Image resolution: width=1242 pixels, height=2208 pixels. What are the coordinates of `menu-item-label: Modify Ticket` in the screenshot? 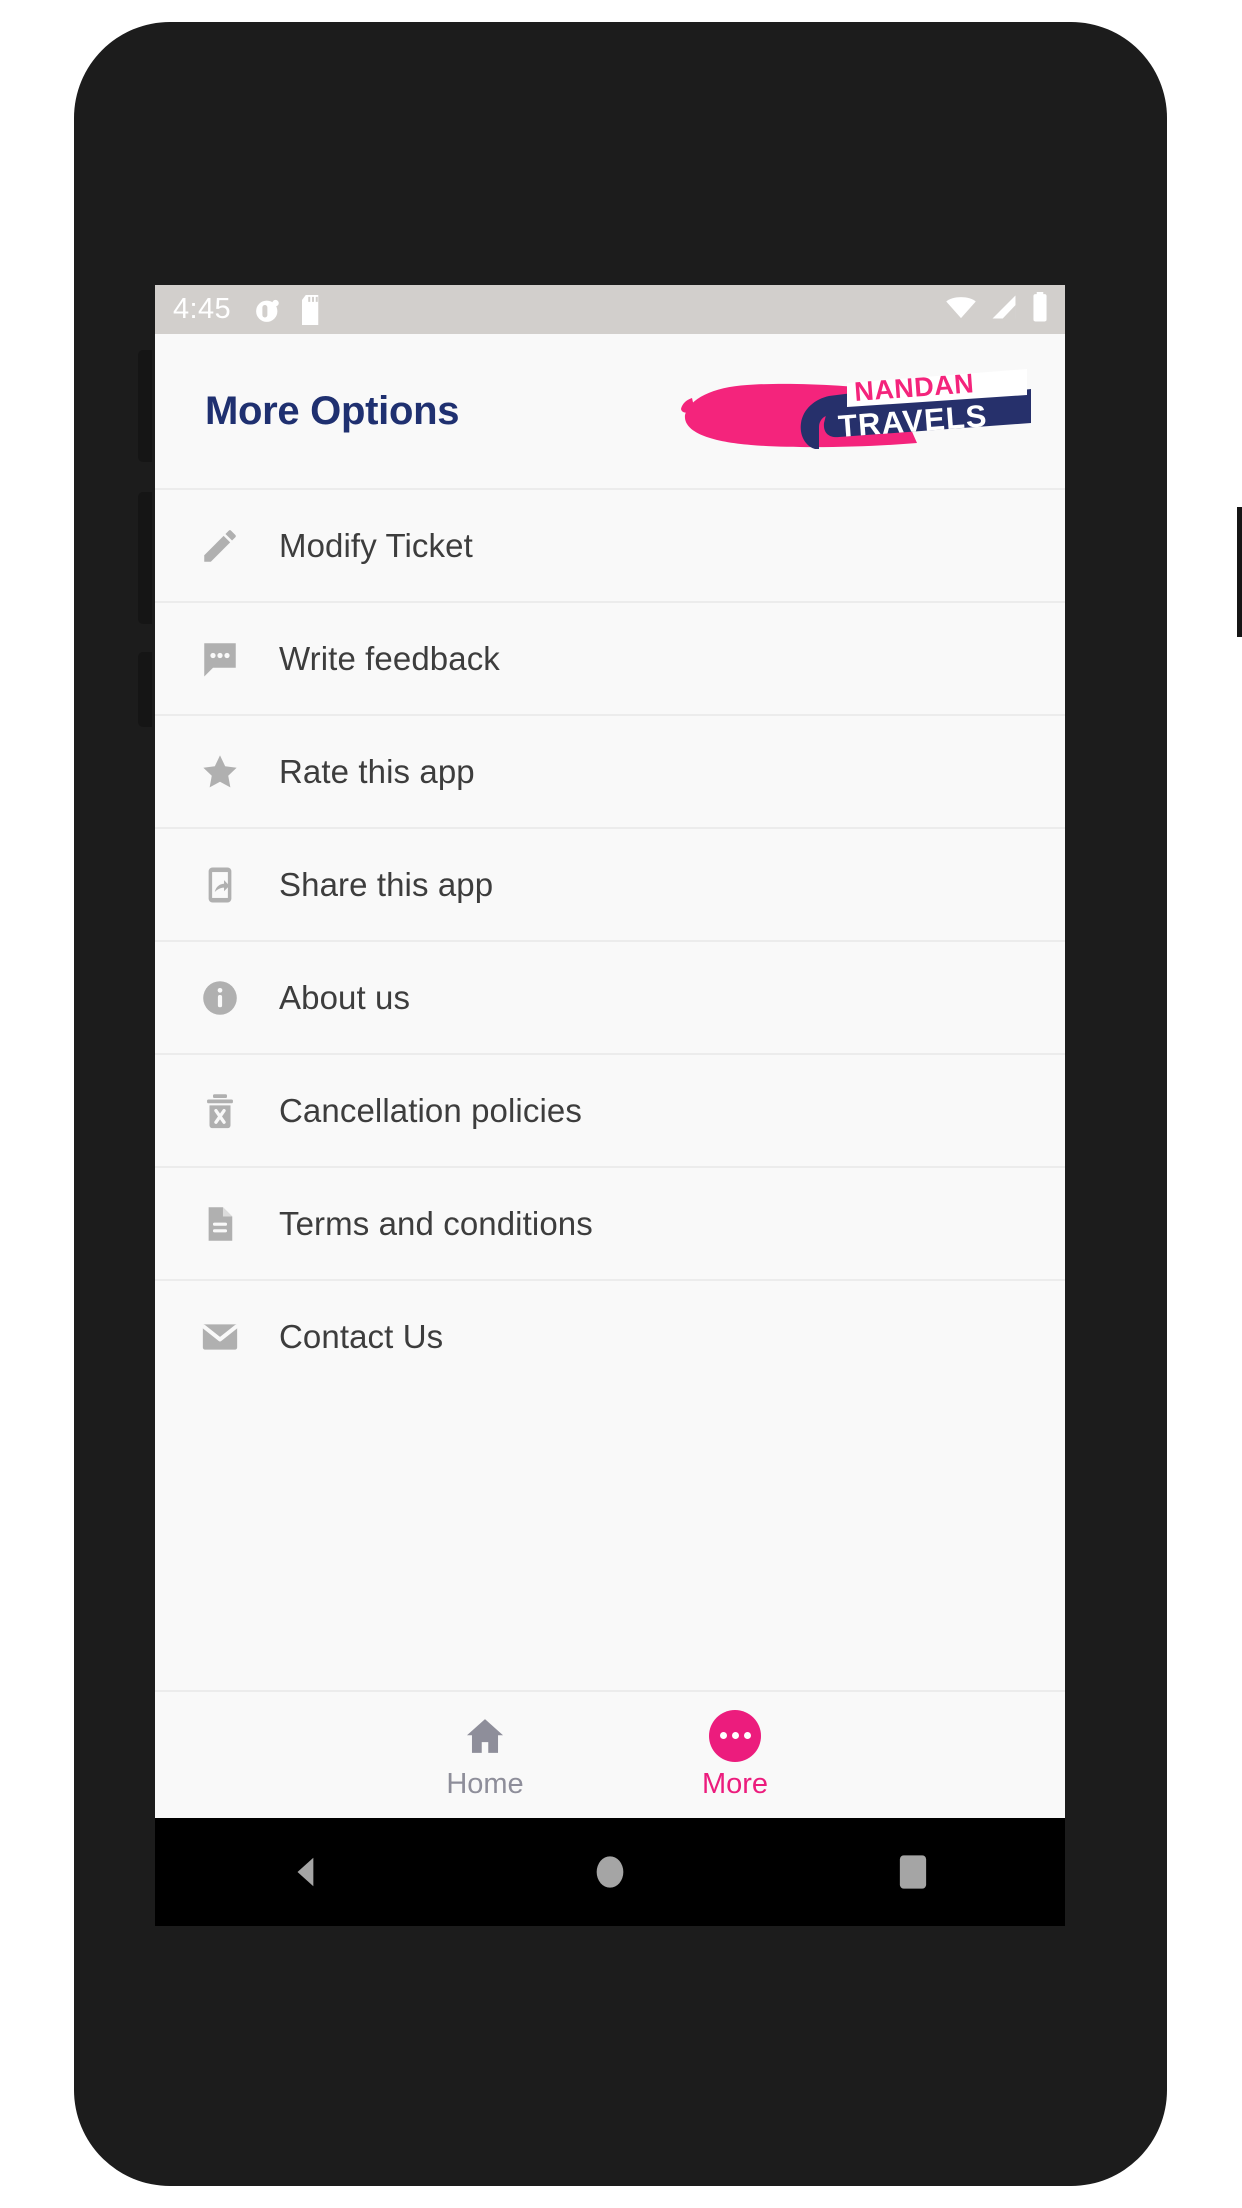 It's located at (376, 545).